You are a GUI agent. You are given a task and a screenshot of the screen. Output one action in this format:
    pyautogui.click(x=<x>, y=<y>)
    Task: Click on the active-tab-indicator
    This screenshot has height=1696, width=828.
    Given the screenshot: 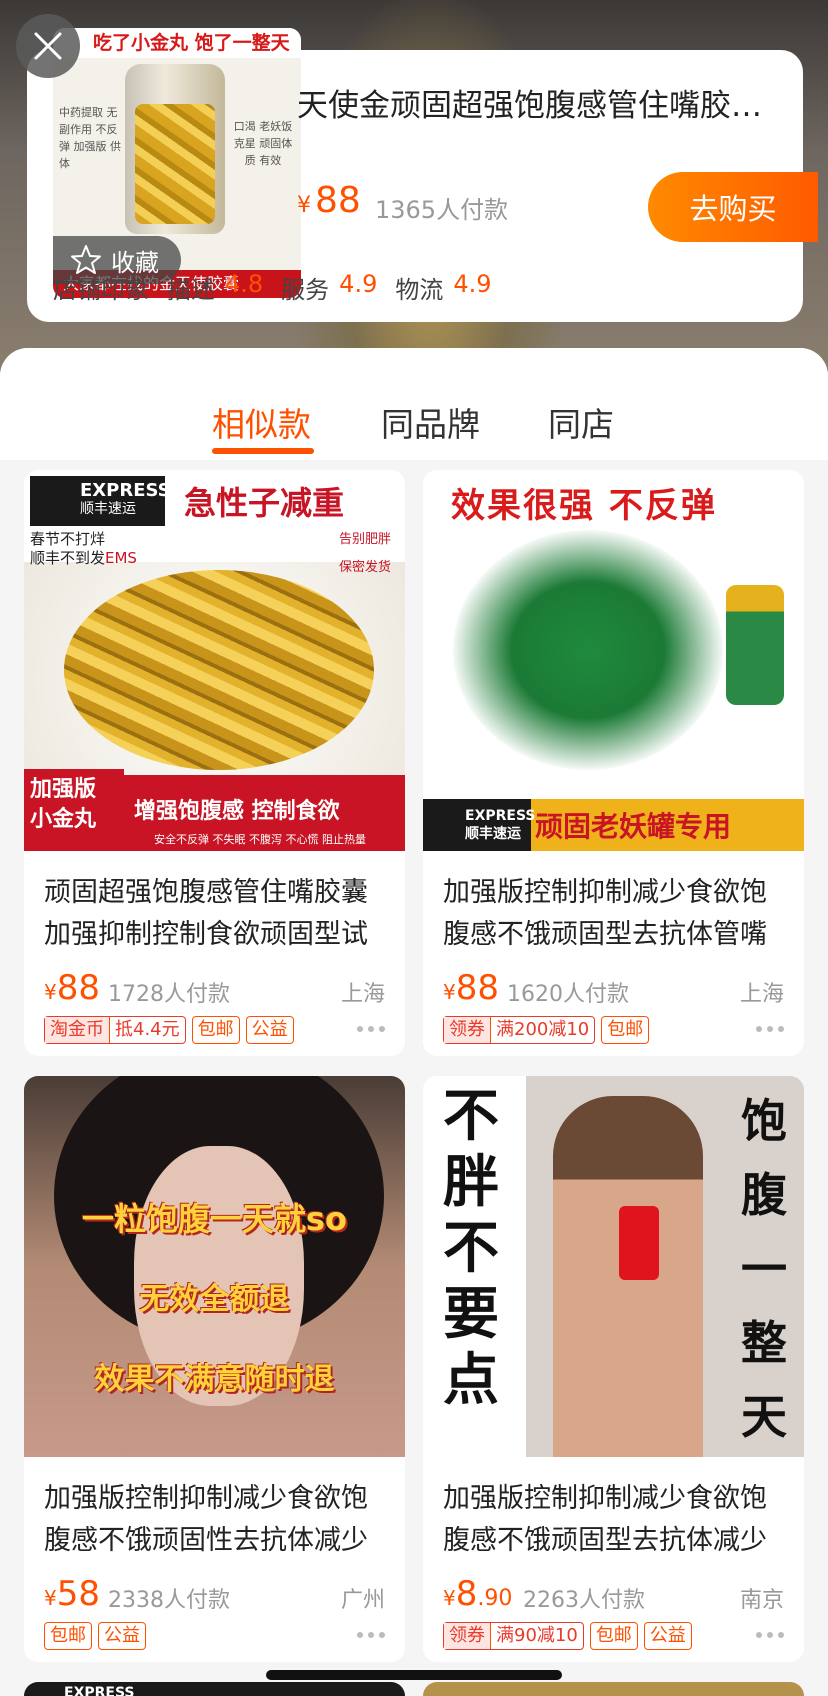 What is the action you would take?
    pyautogui.click(x=263, y=451)
    